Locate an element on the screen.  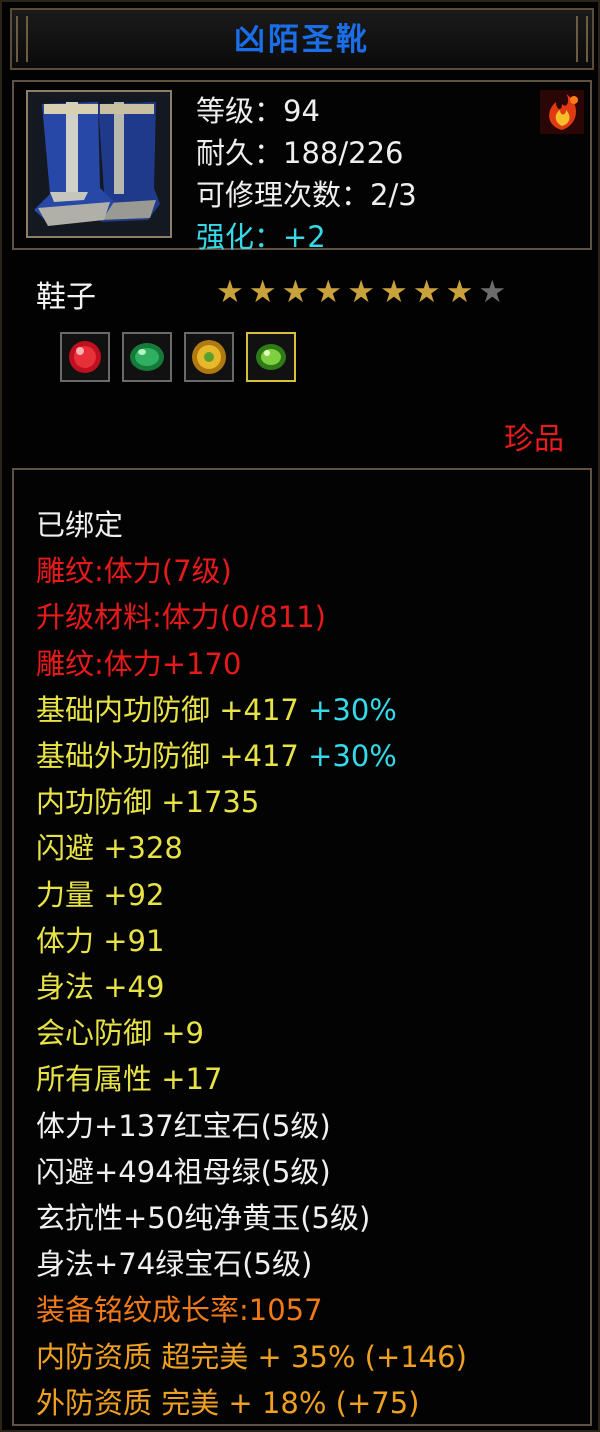
attribute-line: 外防资质 完美 + 18% (+75) is located at coordinates (251, 1403).